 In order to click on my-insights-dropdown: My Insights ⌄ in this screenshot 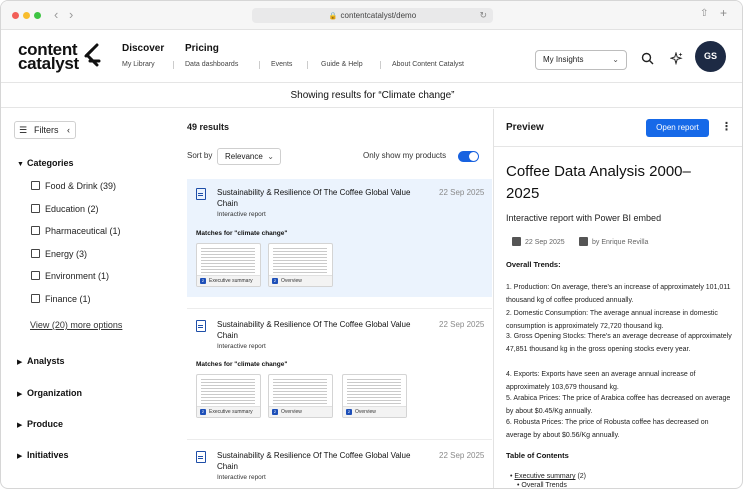, I will do `click(581, 60)`.